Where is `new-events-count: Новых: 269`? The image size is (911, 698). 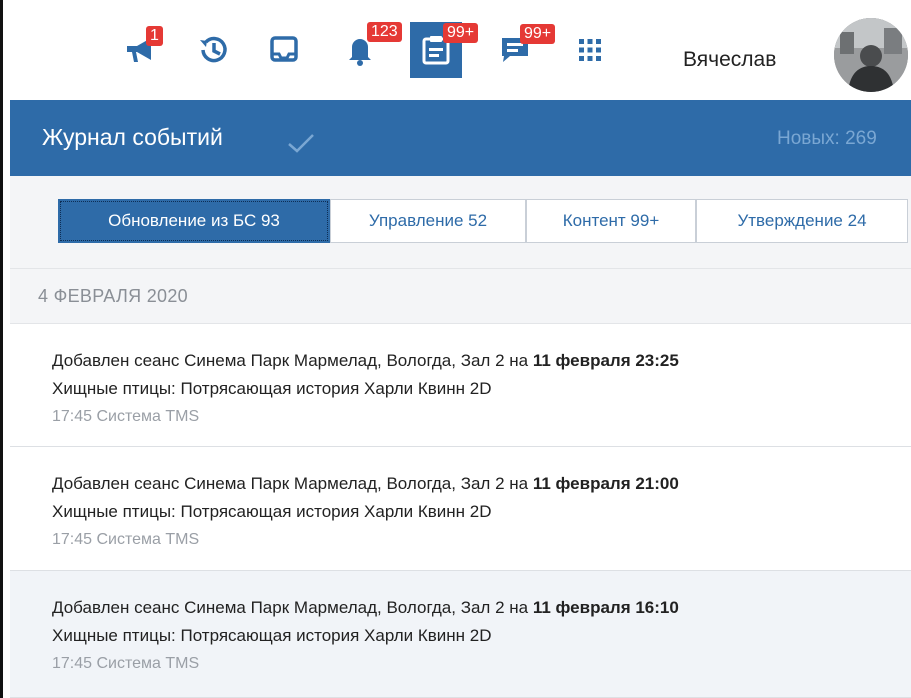 new-events-count: Новых: 269 is located at coordinates (827, 138).